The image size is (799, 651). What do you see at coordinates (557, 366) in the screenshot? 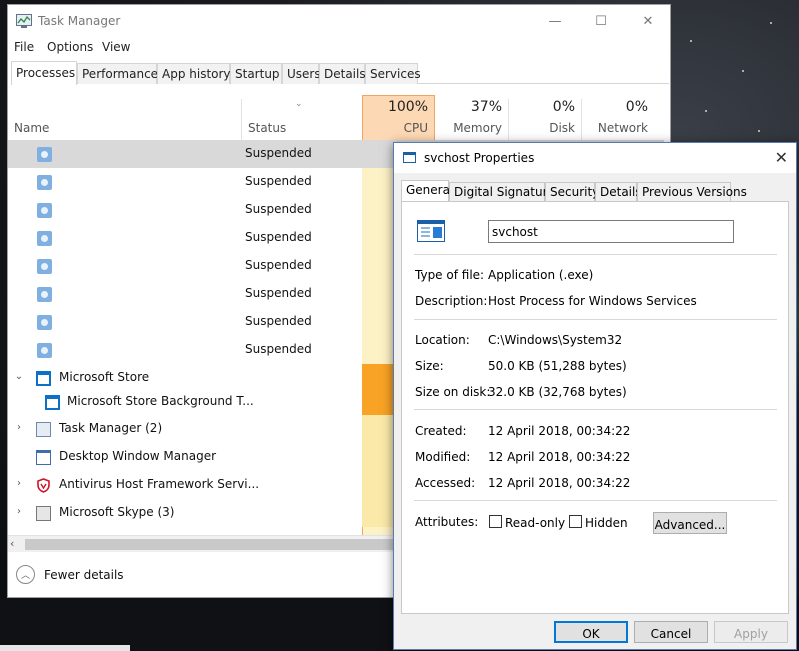
I see `size-value: 50.0 KB (51,288 bytes)` at bounding box center [557, 366].